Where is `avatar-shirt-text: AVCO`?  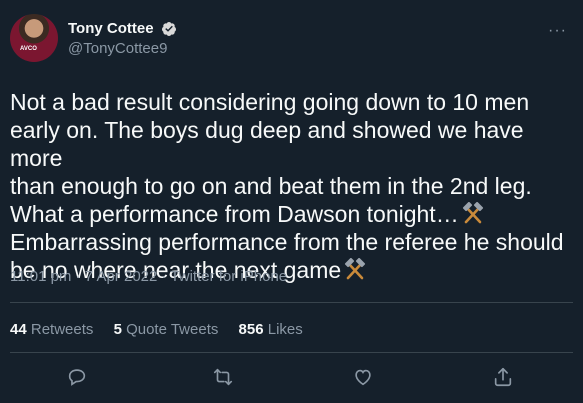 avatar-shirt-text: AVCO is located at coordinates (28, 49).